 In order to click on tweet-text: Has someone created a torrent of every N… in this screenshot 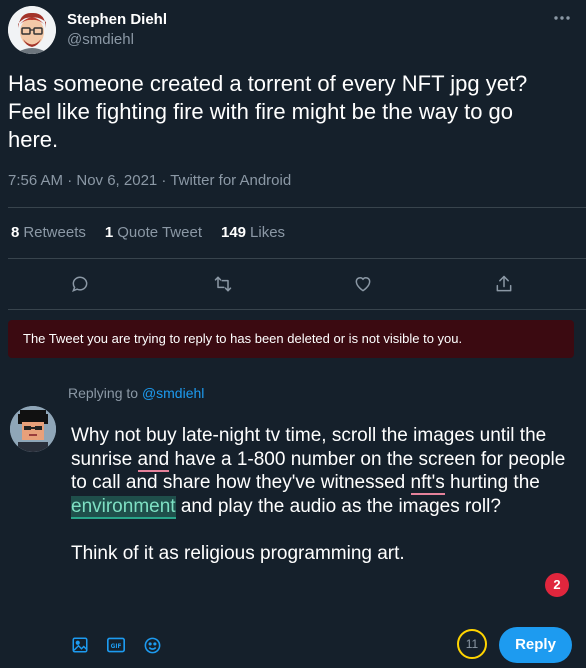, I will do `click(288, 112)`.